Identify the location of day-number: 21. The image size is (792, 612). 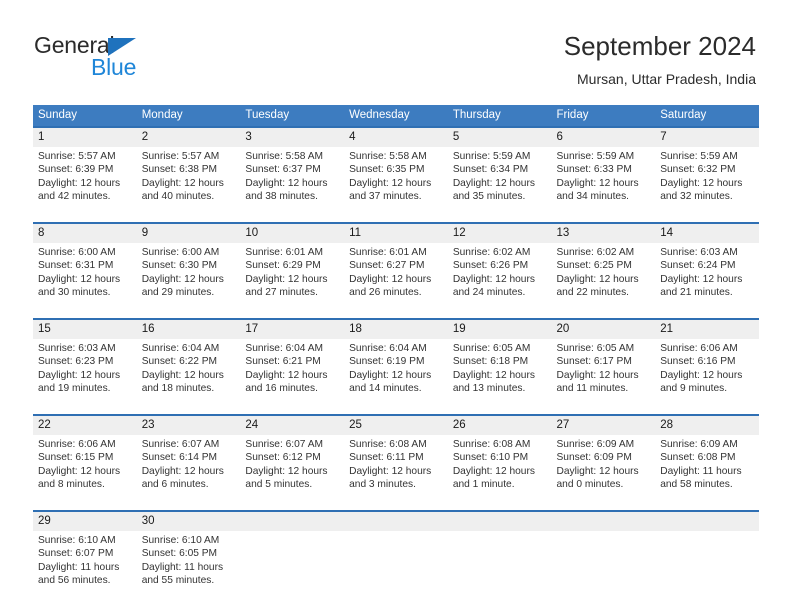
(707, 329).